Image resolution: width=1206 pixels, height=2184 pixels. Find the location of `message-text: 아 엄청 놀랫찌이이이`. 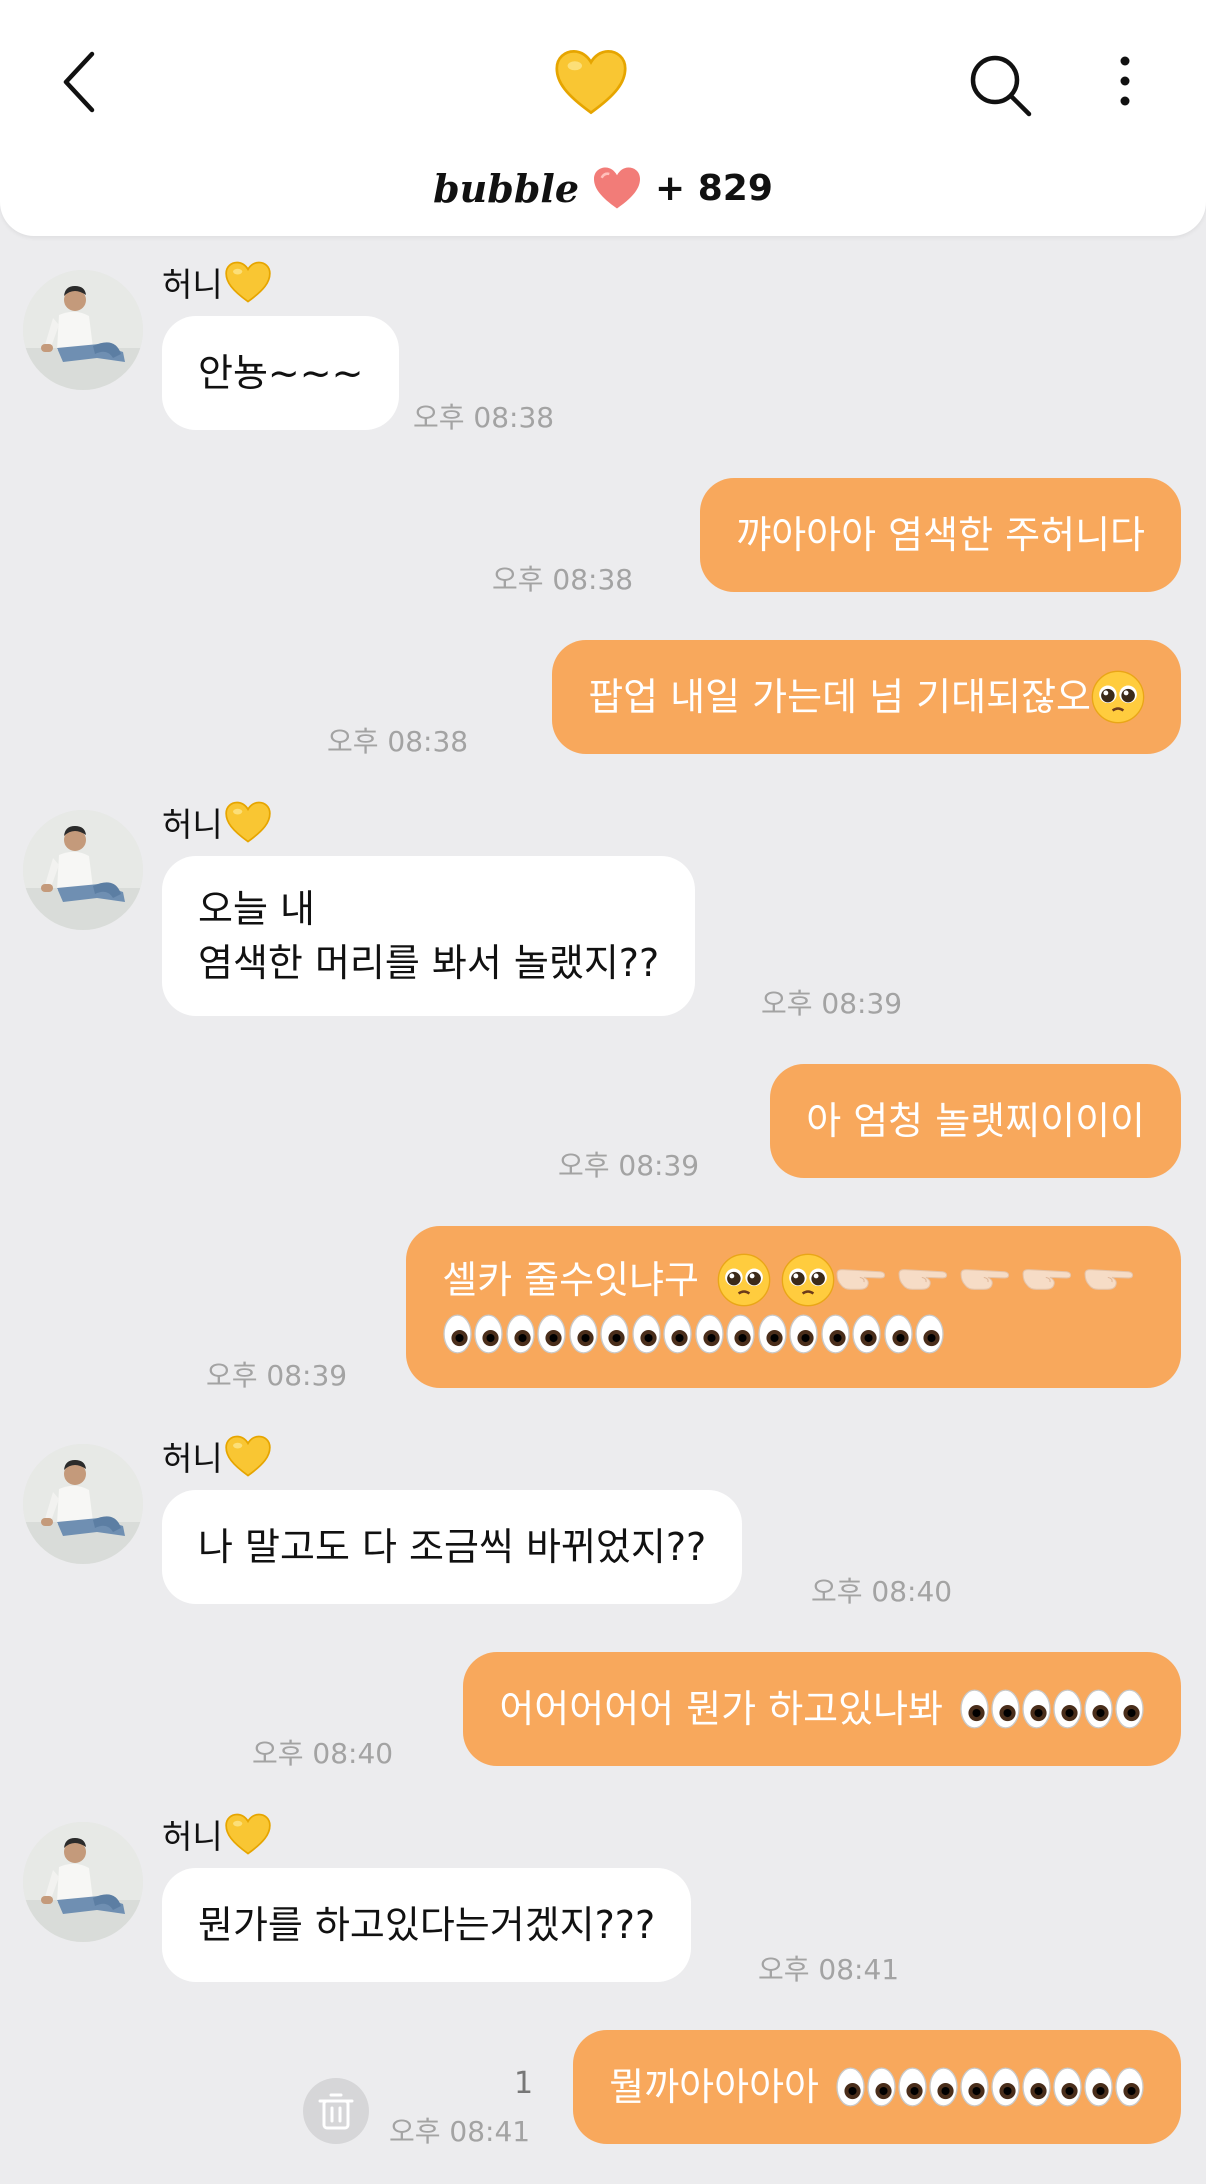

message-text: 아 엄청 놀랫찌이이이 is located at coordinates (975, 1121).